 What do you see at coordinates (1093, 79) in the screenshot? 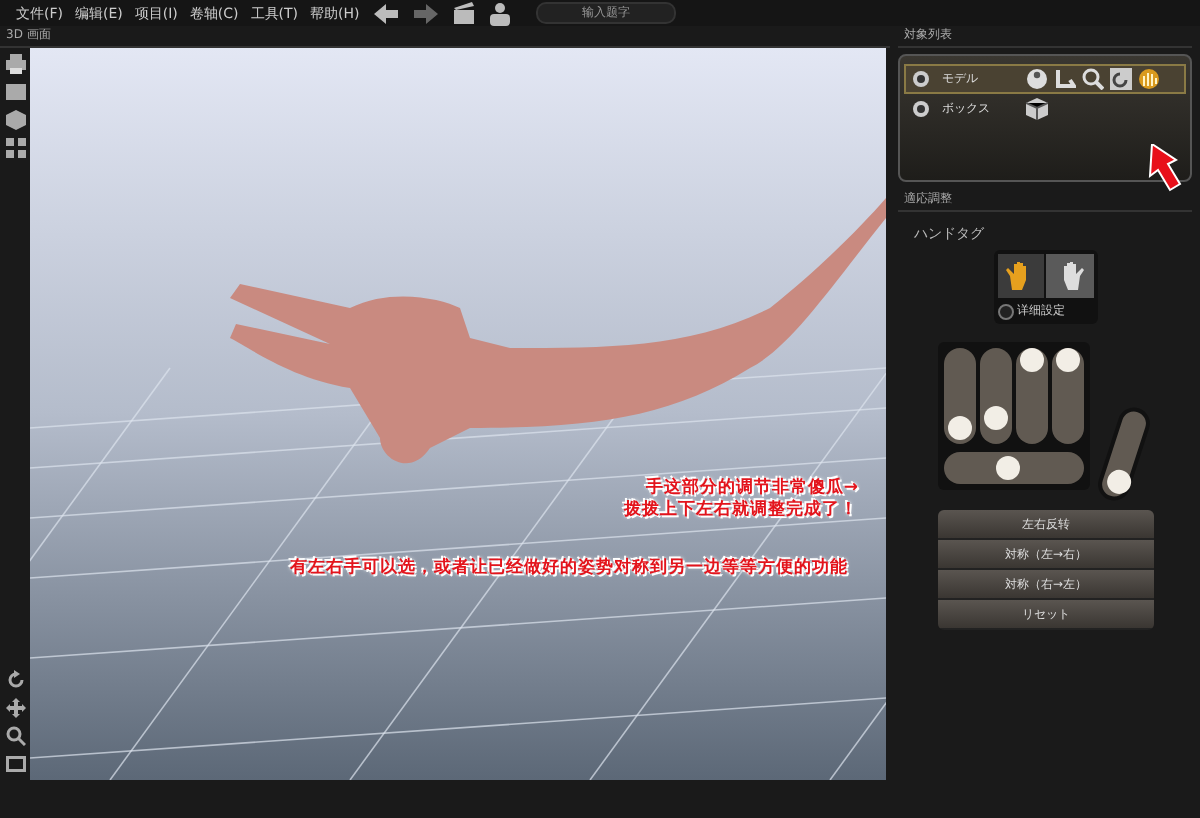
I see `zoom-icon` at bounding box center [1093, 79].